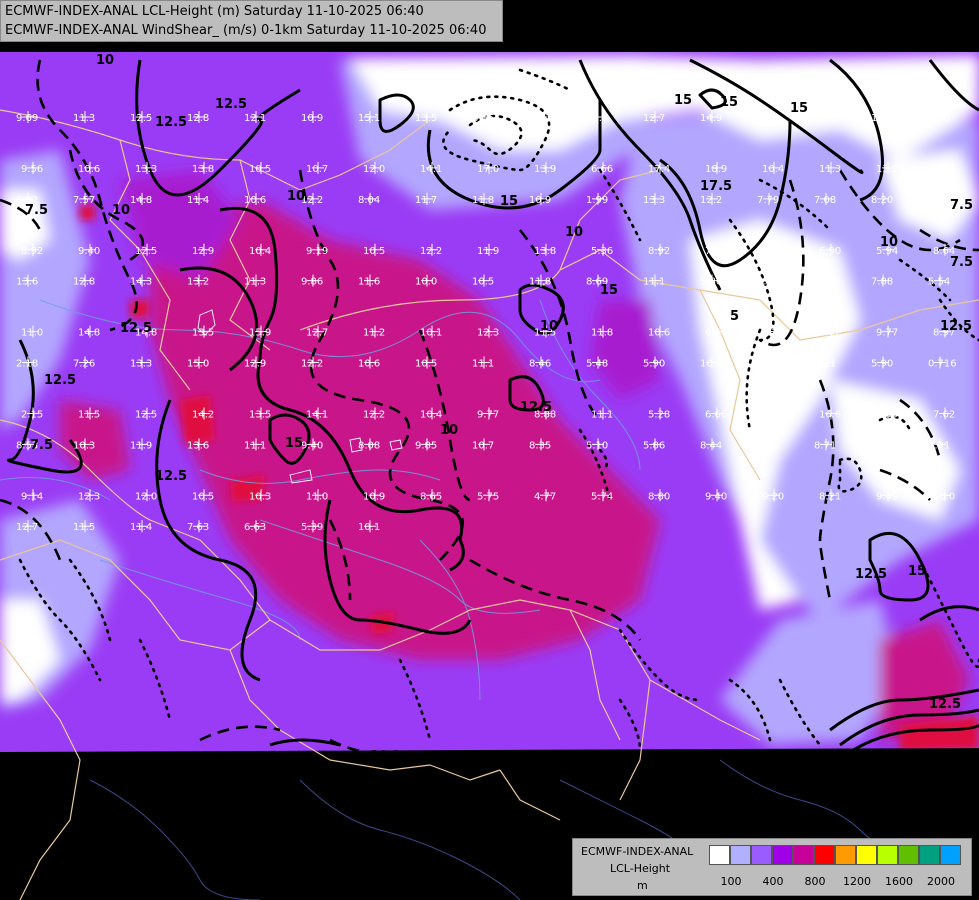 Image resolution: width=979 pixels, height=900 pixels. What do you see at coordinates (255, 527) in the screenshot?
I see `value-label: 6.63` at bounding box center [255, 527].